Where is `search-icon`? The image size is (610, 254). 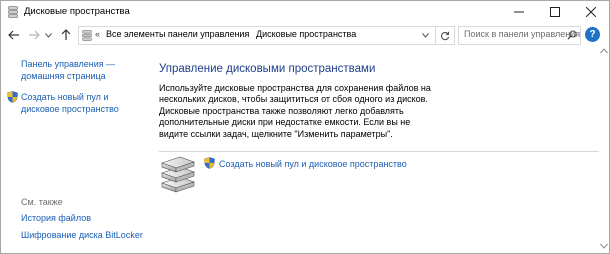
search-icon is located at coordinates (572, 35).